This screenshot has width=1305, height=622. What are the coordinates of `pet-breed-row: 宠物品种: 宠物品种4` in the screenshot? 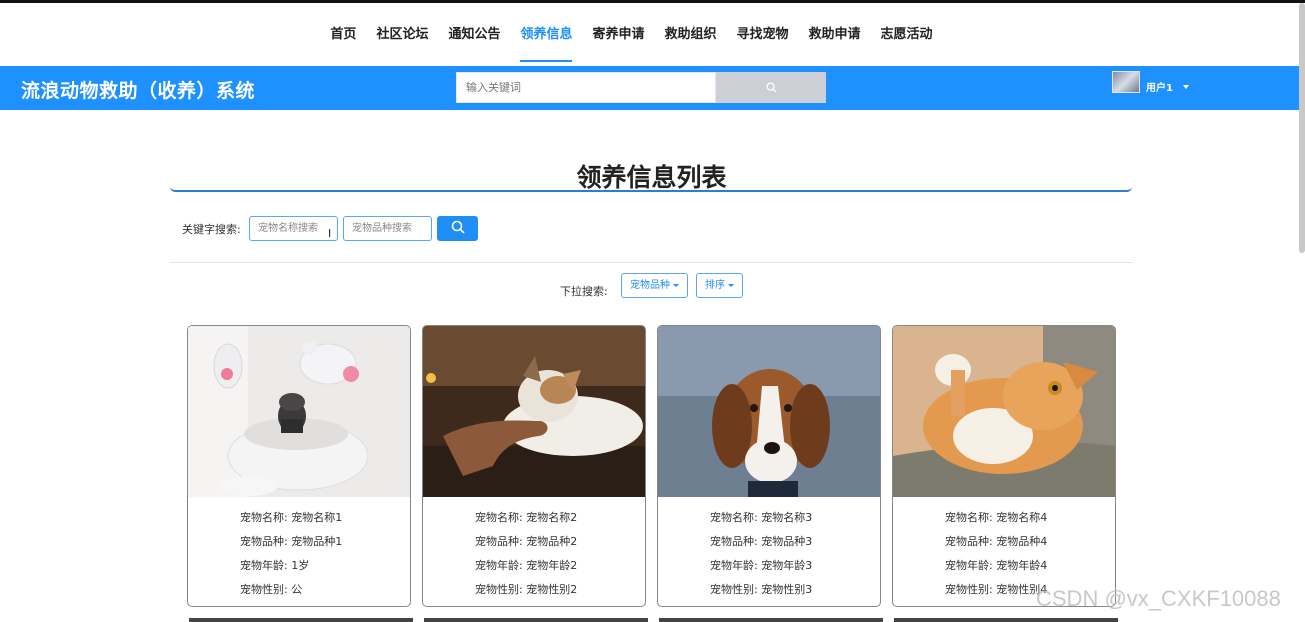 It's located at (996, 542).